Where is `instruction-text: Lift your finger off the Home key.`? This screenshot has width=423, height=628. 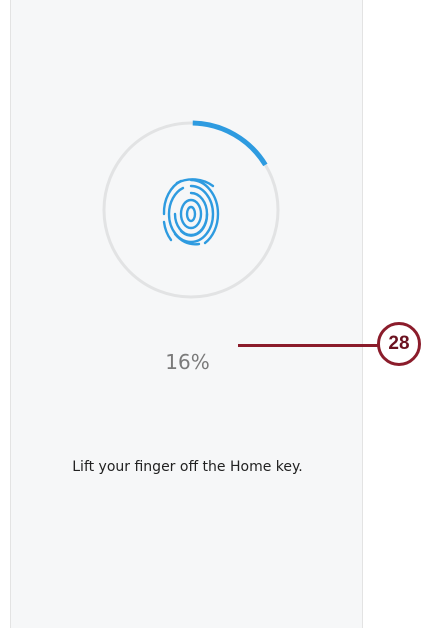
instruction-text: Lift your finger off the Home key. is located at coordinates (187, 467).